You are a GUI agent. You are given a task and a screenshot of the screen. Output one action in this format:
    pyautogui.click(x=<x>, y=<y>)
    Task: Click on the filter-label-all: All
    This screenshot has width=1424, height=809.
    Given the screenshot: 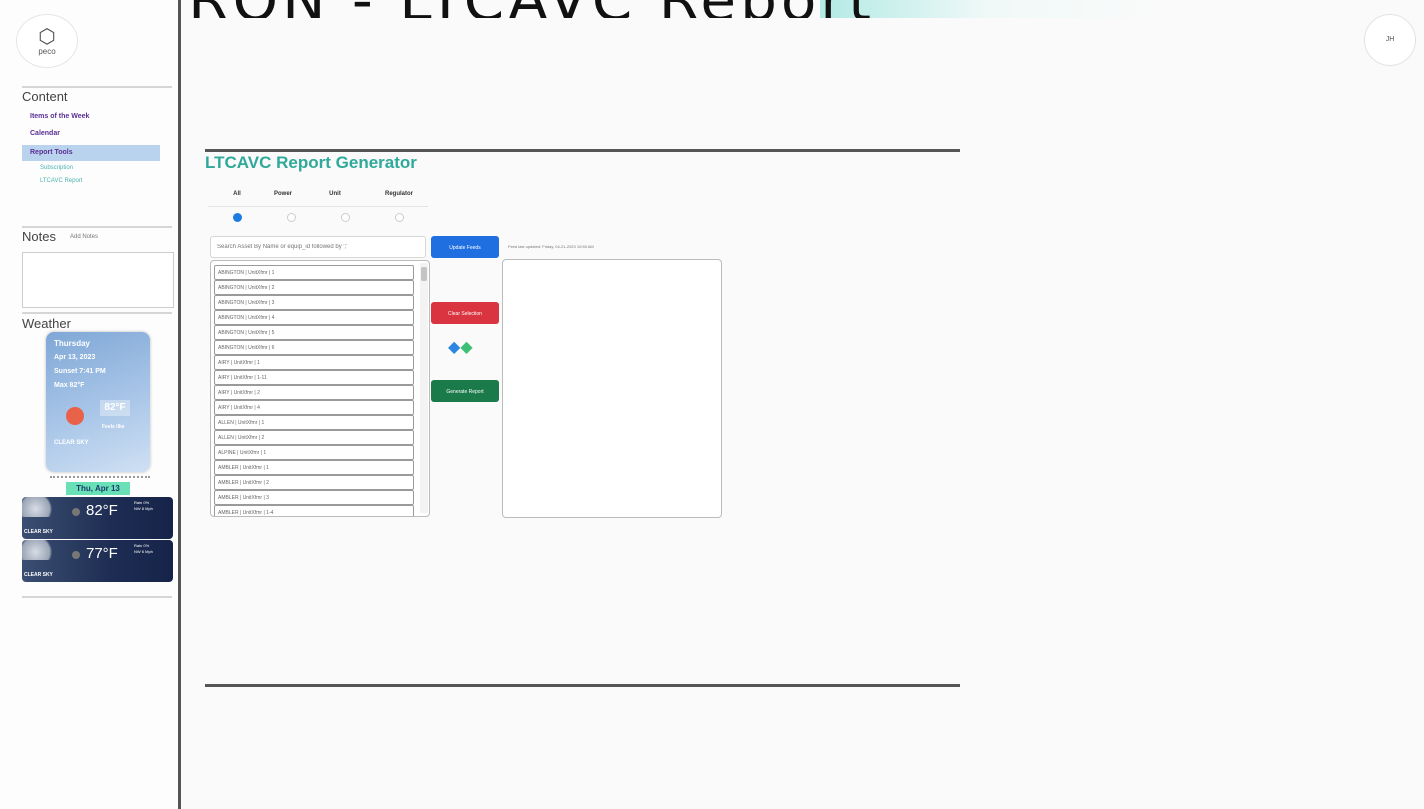 What is the action you would take?
    pyautogui.click(x=237, y=194)
    